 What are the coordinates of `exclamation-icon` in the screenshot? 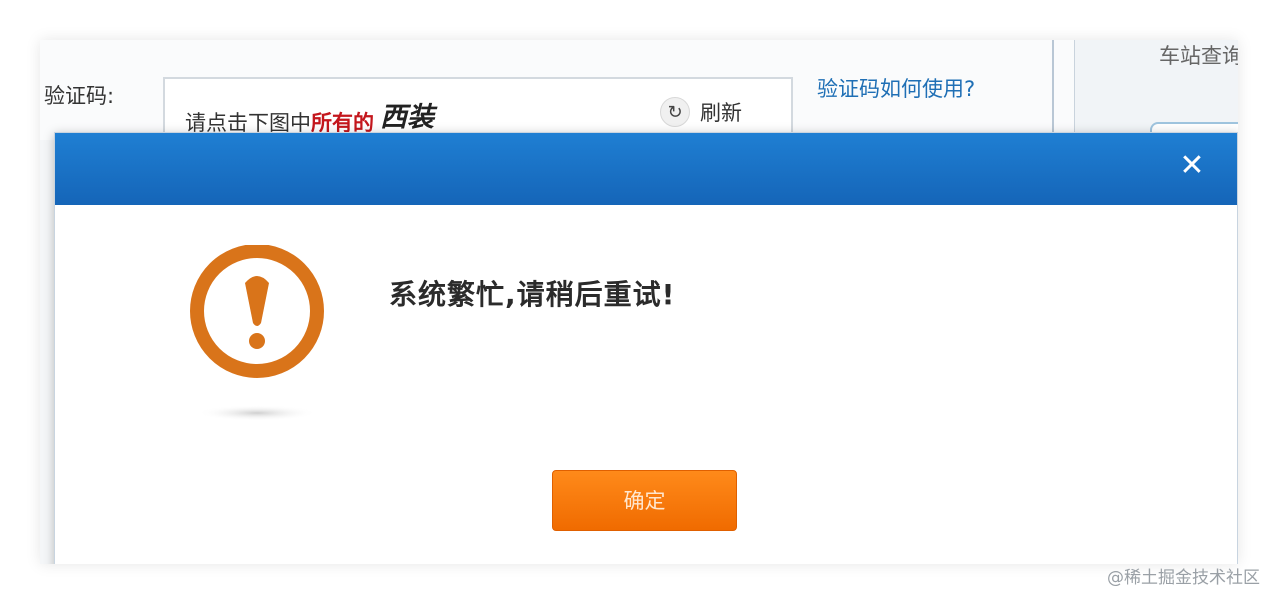 It's located at (257, 333).